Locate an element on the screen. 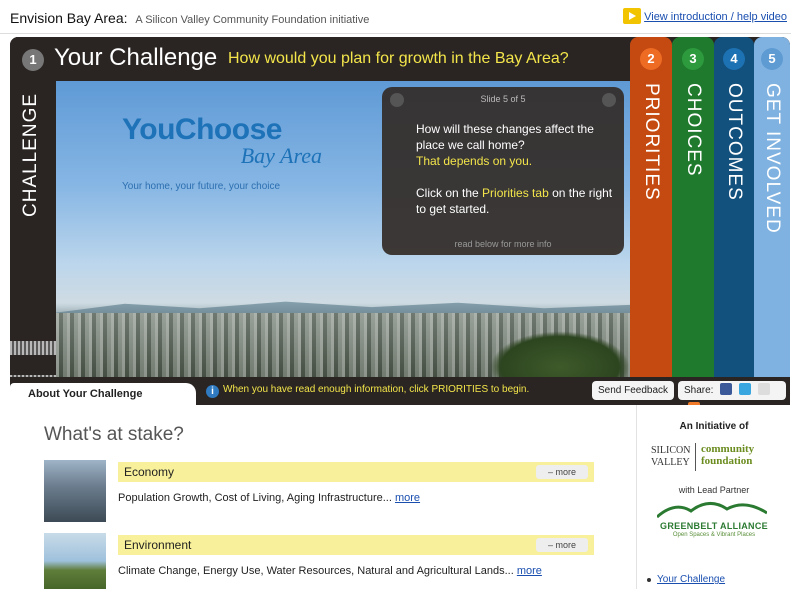 Image resolution: width=791 pixels, height=589 pixels. slide-counter: Slide 5 of 5 is located at coordinates (503, 99).